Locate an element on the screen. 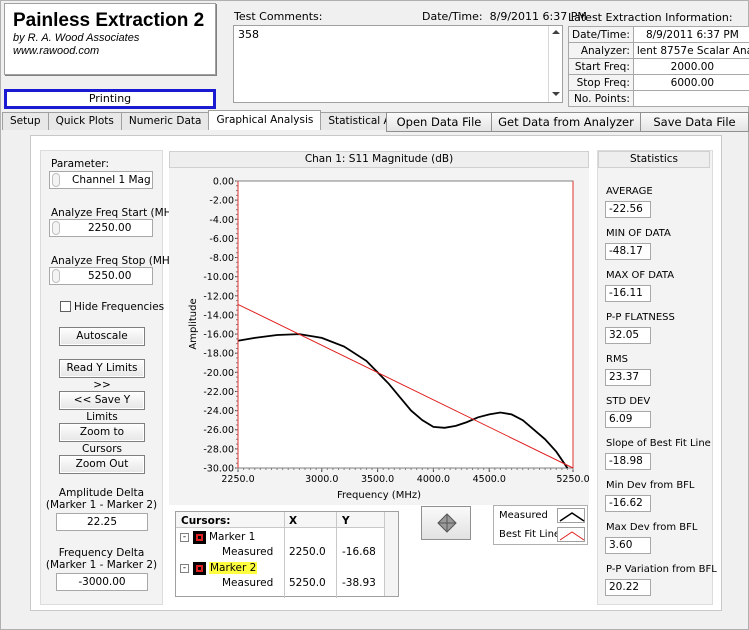 The width and height of the screenshot is (749, 630). status-printing: Printing is located at coordinates (110, 99).